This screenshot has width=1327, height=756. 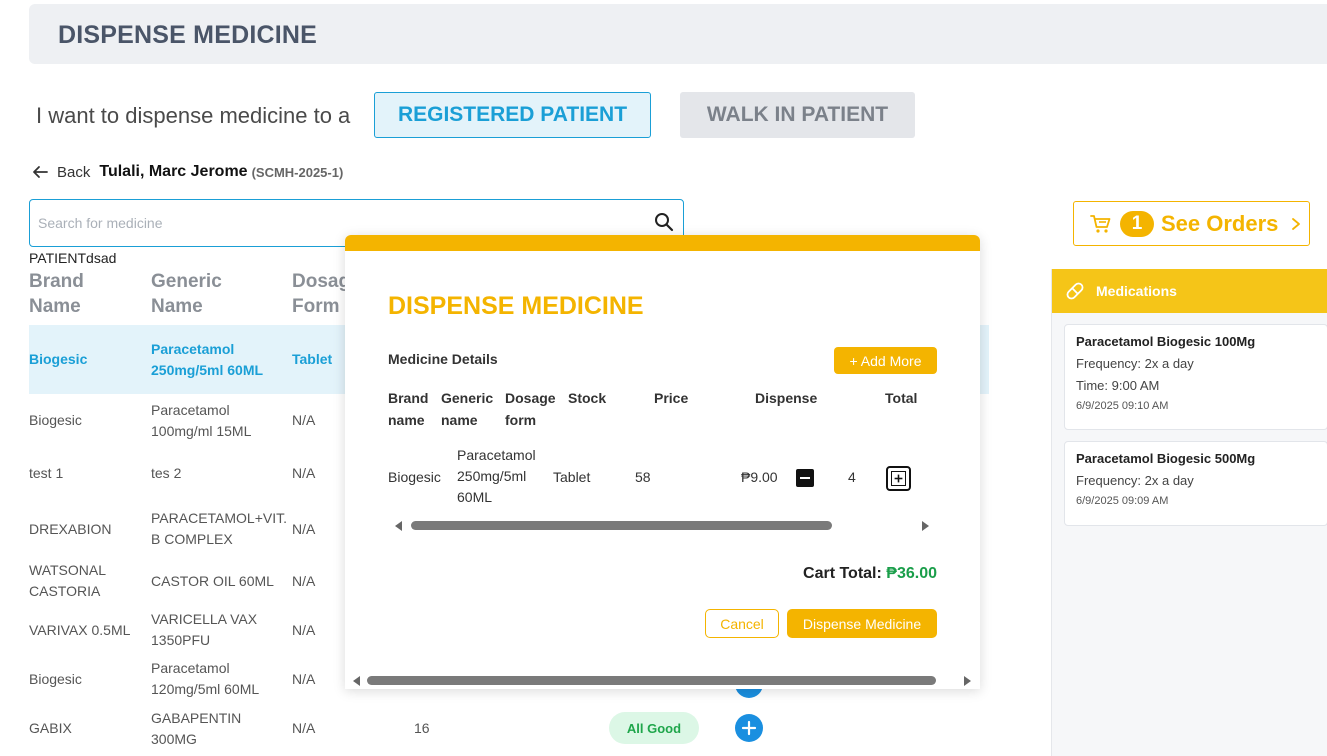 I want to click on modal-cell-dosage: Tablet, so click(x=572, y=477).